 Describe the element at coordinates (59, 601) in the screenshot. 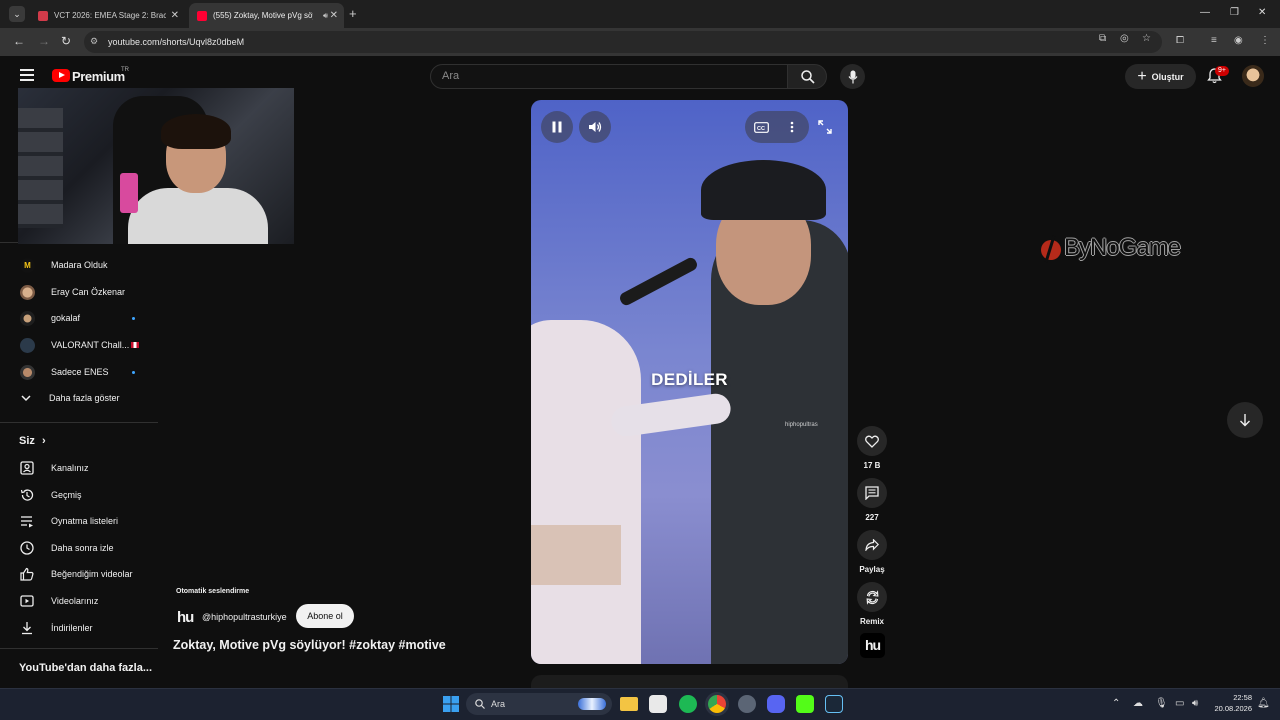

I see `sidebar-item-your-videos: Videolarınız` at that location.